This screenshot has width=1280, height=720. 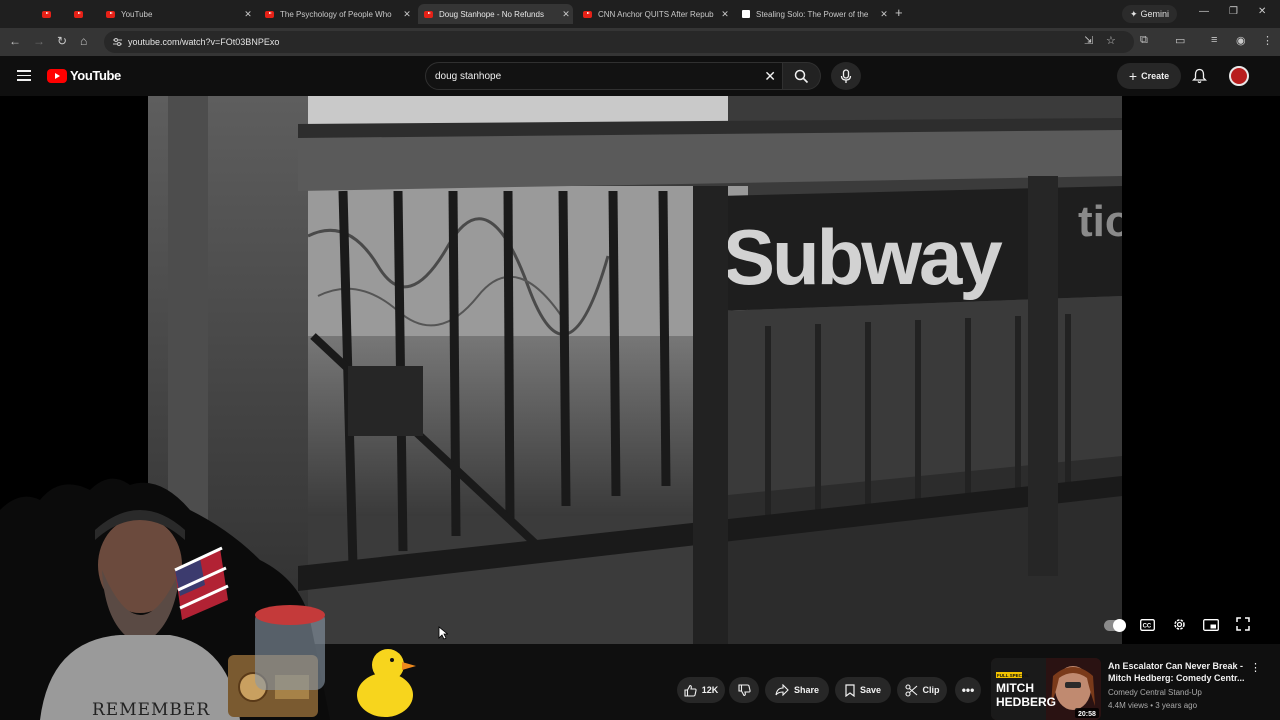 I want to click on save-label: Save, so click(x=870, y=690).